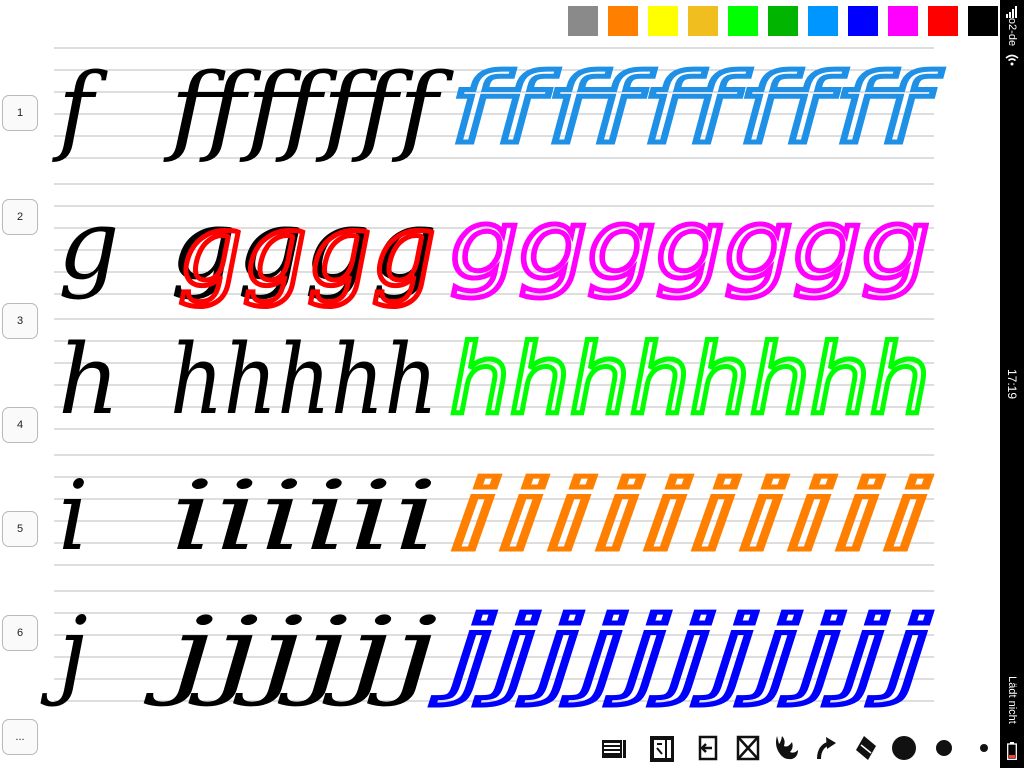 The width and height of the screenshot is (1024, 768). I want to click on model-repeat: hhhhh, so click(304, 380).